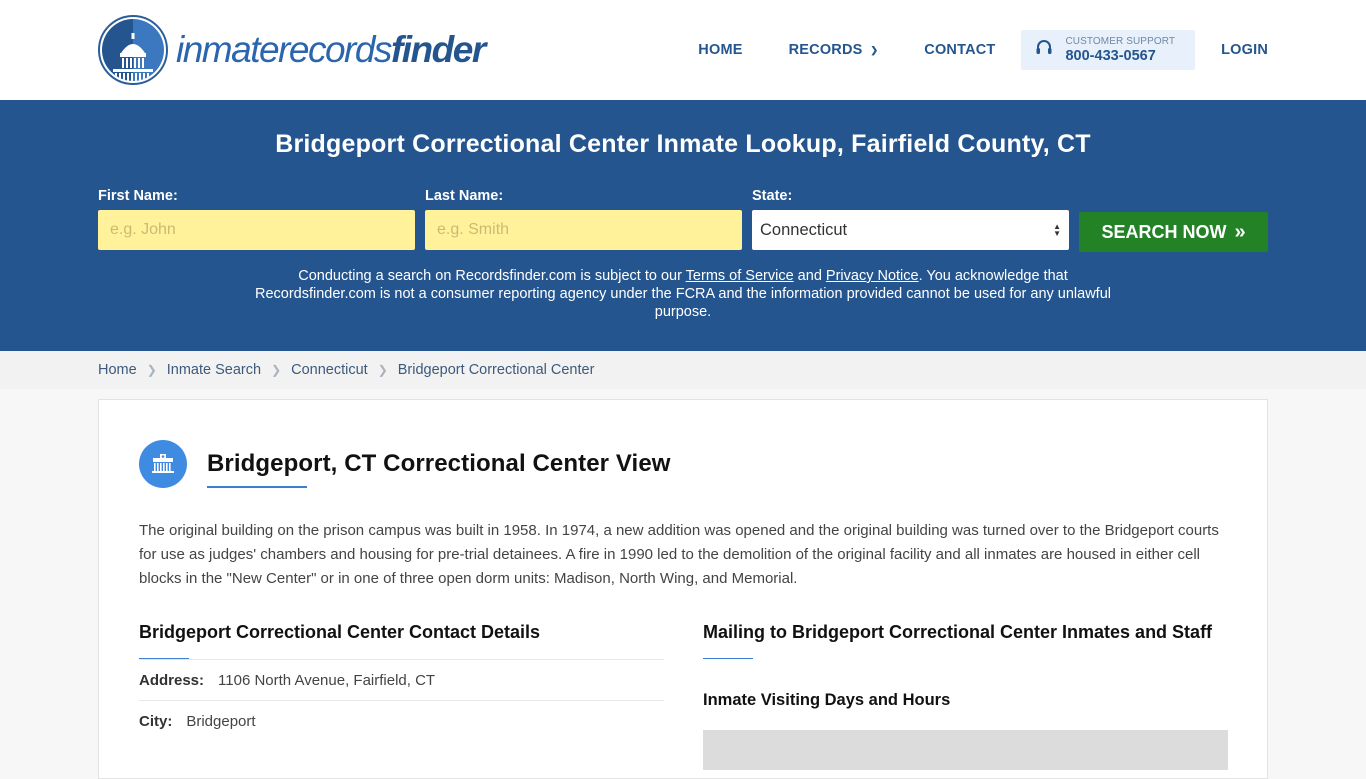 Image resolution: width=1366 pixels, height=779 pixels. What do you see at coordinates (284, 49) in the screenshot?
I see `logo-text-light: inmaterecords` at bounding box center [284, 49].